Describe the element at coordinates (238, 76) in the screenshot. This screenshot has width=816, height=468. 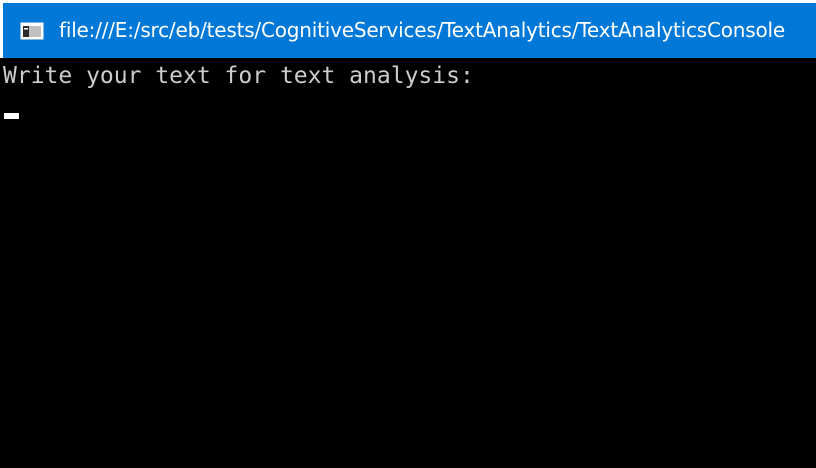
I see `console-prompt-text: Write your text for text analysis:` at that location.